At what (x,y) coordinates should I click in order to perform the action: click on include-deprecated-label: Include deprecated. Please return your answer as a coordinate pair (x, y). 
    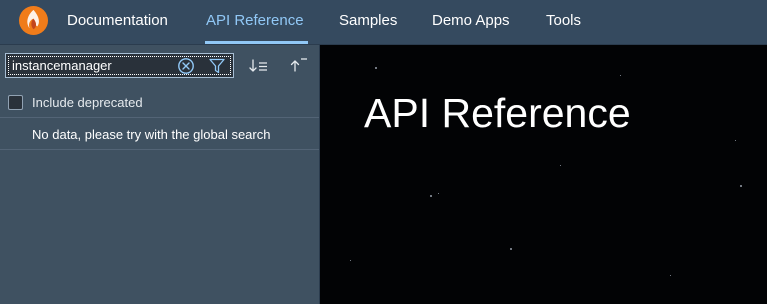
    Looking at the image, I should click on (87, 102).